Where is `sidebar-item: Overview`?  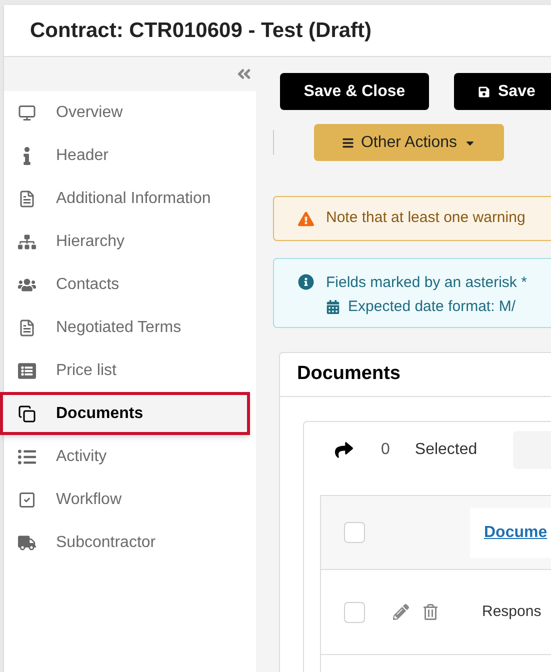 sidebar-item: Overview is located at coordinates (130, 112).